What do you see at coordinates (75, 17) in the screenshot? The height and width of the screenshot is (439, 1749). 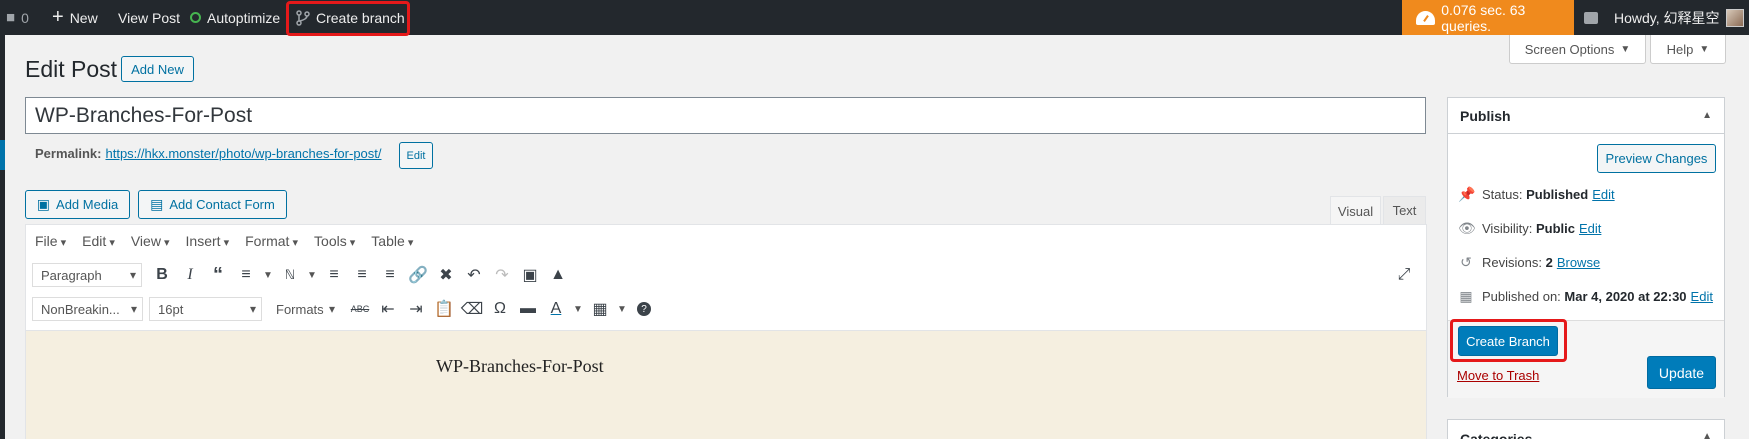 I see `new-menu: + New` at bounding box center [75, 17].